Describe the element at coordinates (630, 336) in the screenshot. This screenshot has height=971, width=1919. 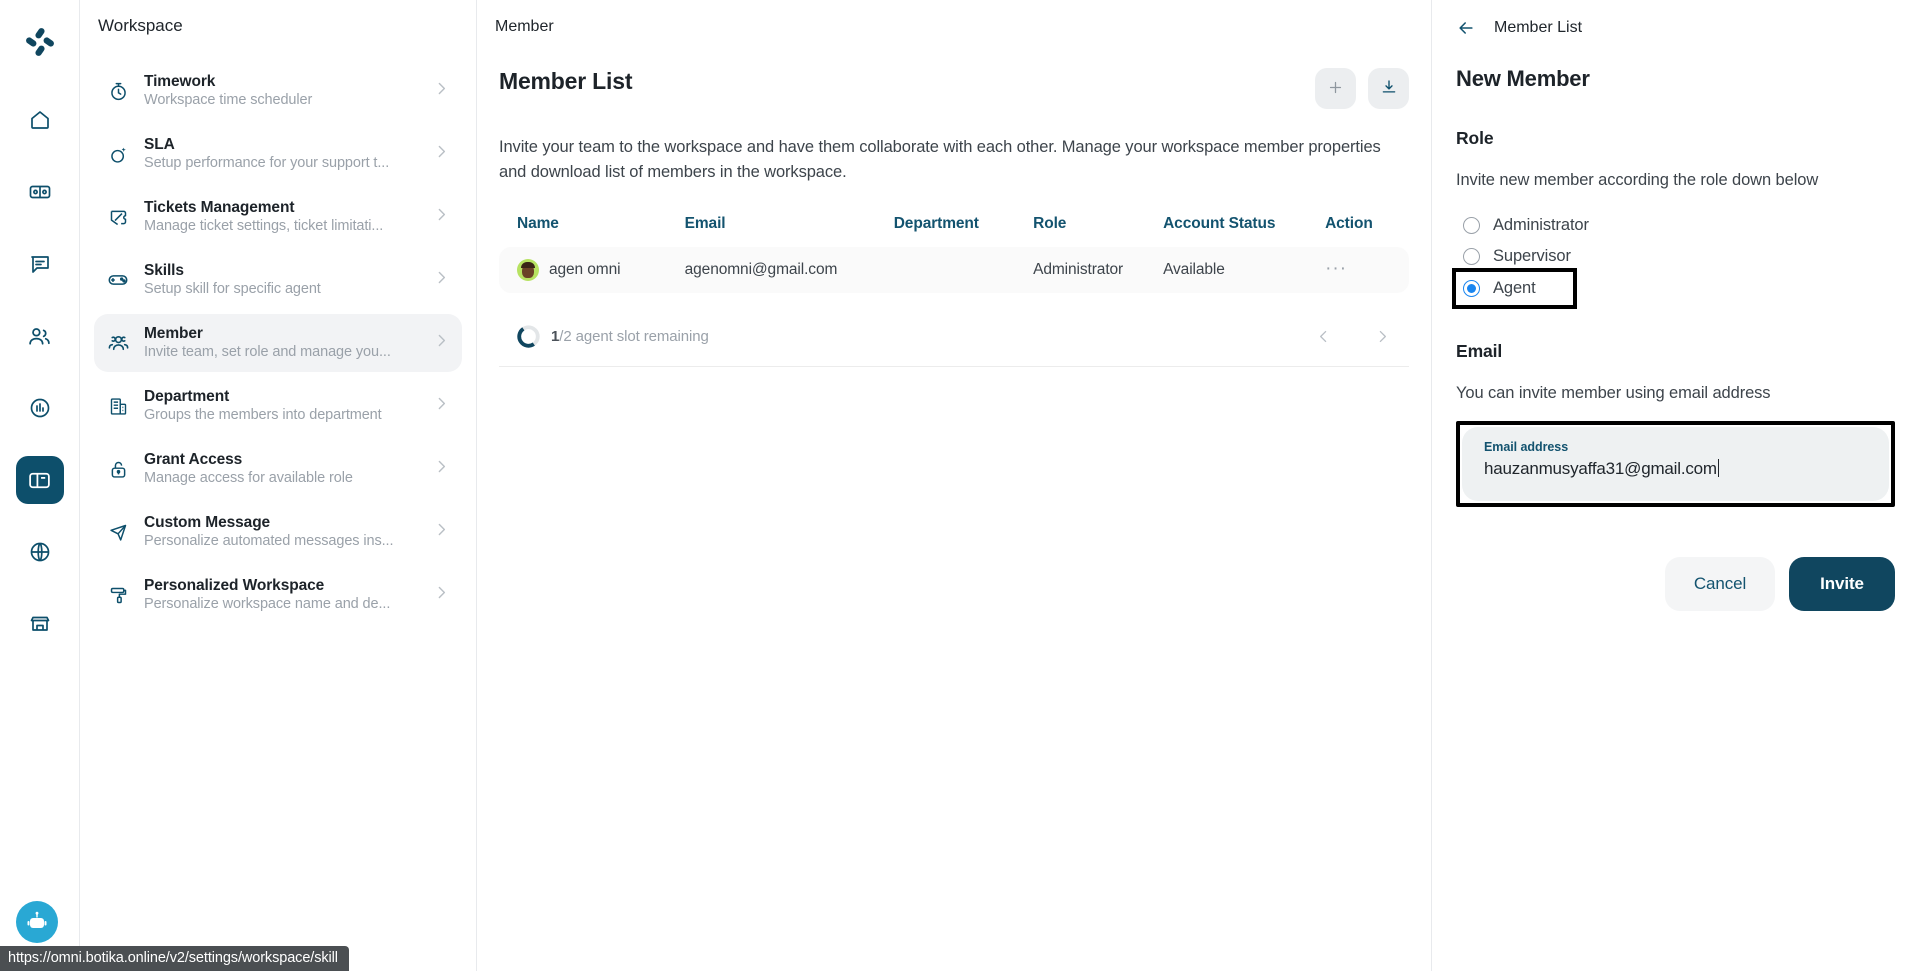
I see `slot-remaining-text: 1/2 agent slot remaining` at that location.